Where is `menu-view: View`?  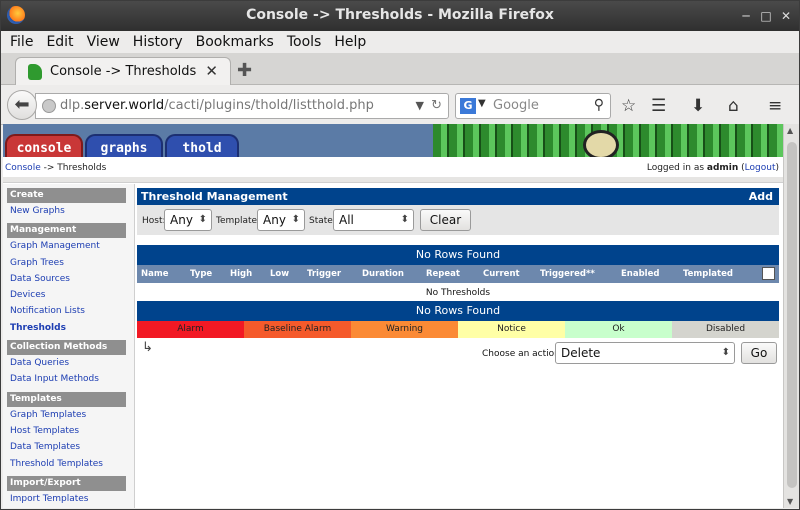 menu-view: View is located at coordinates (103, 42).